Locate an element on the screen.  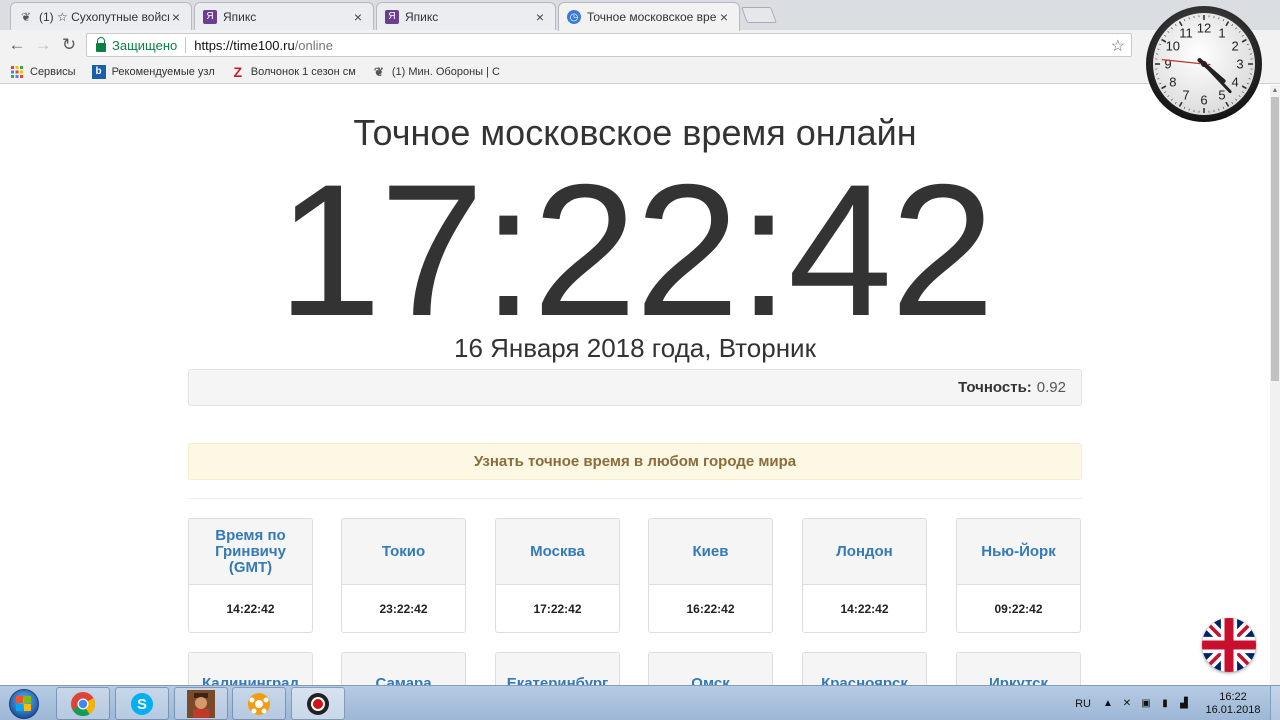
clock-numeral: 3 is located at coordinates (1239, 64).